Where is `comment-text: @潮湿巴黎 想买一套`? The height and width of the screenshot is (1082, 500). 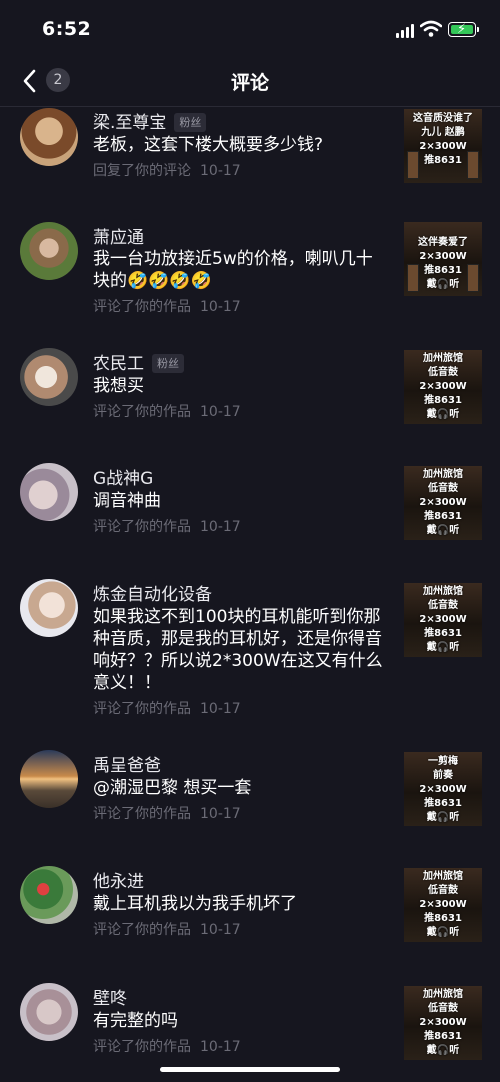
comment-text: @潮湿巴黎 想买一套 is located at coordinates (172, 788).